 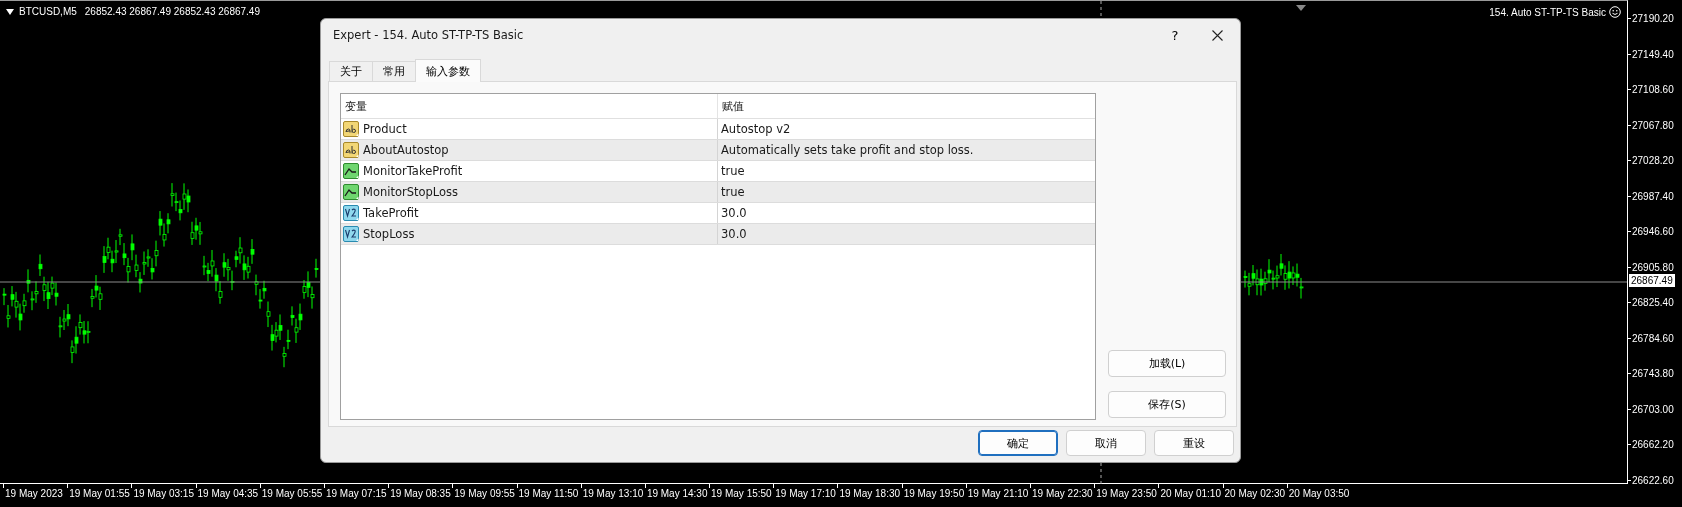 I want to click on dialog-button: 重设, so click(x=1194, y=443).